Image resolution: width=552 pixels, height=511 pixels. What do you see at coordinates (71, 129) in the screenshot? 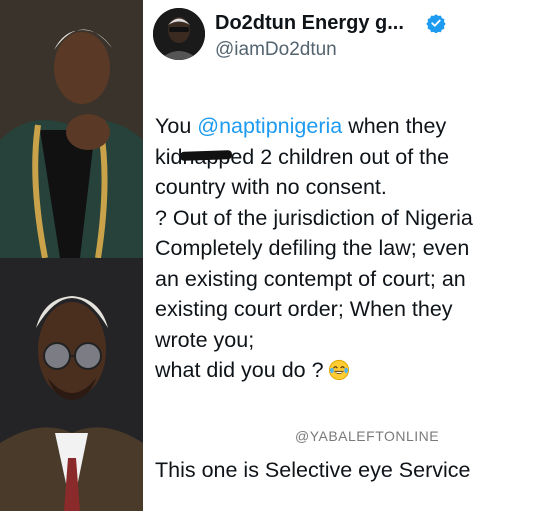
I see `man-in-green-jacket-photo` at bounding box center [71, 129].